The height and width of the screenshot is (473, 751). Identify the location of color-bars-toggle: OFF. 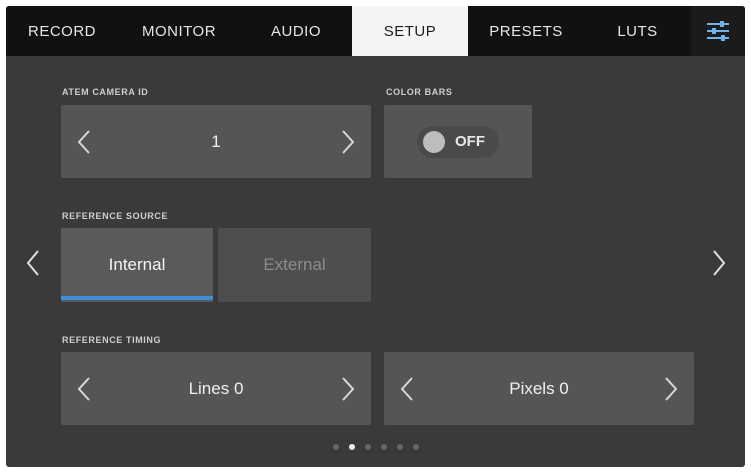
(458, 141).